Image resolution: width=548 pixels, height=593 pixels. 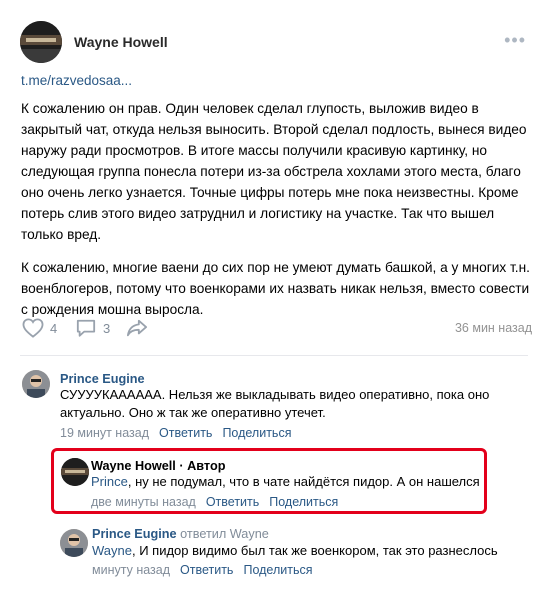 I want to click on replied-to-label: ответил Wayne, so click(x=224, y=534).